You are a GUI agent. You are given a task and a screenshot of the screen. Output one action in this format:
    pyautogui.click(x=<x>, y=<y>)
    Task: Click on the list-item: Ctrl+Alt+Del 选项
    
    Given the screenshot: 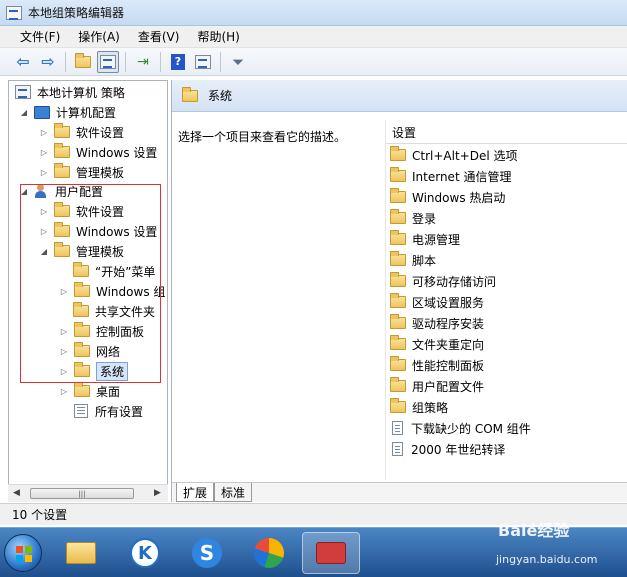 What is the action you would take?
    pyautogui.click(x=453, y=155)
    